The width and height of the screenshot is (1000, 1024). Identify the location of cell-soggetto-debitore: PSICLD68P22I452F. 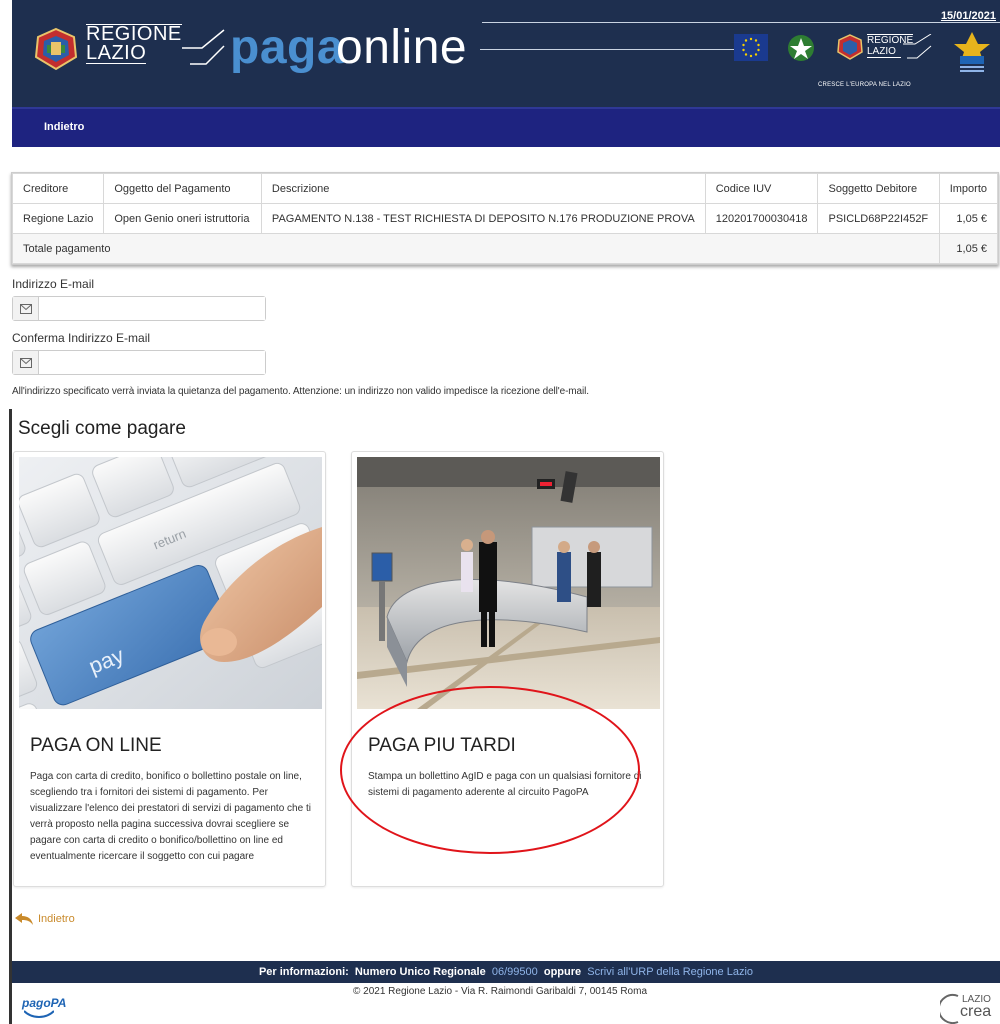
(878, 218).